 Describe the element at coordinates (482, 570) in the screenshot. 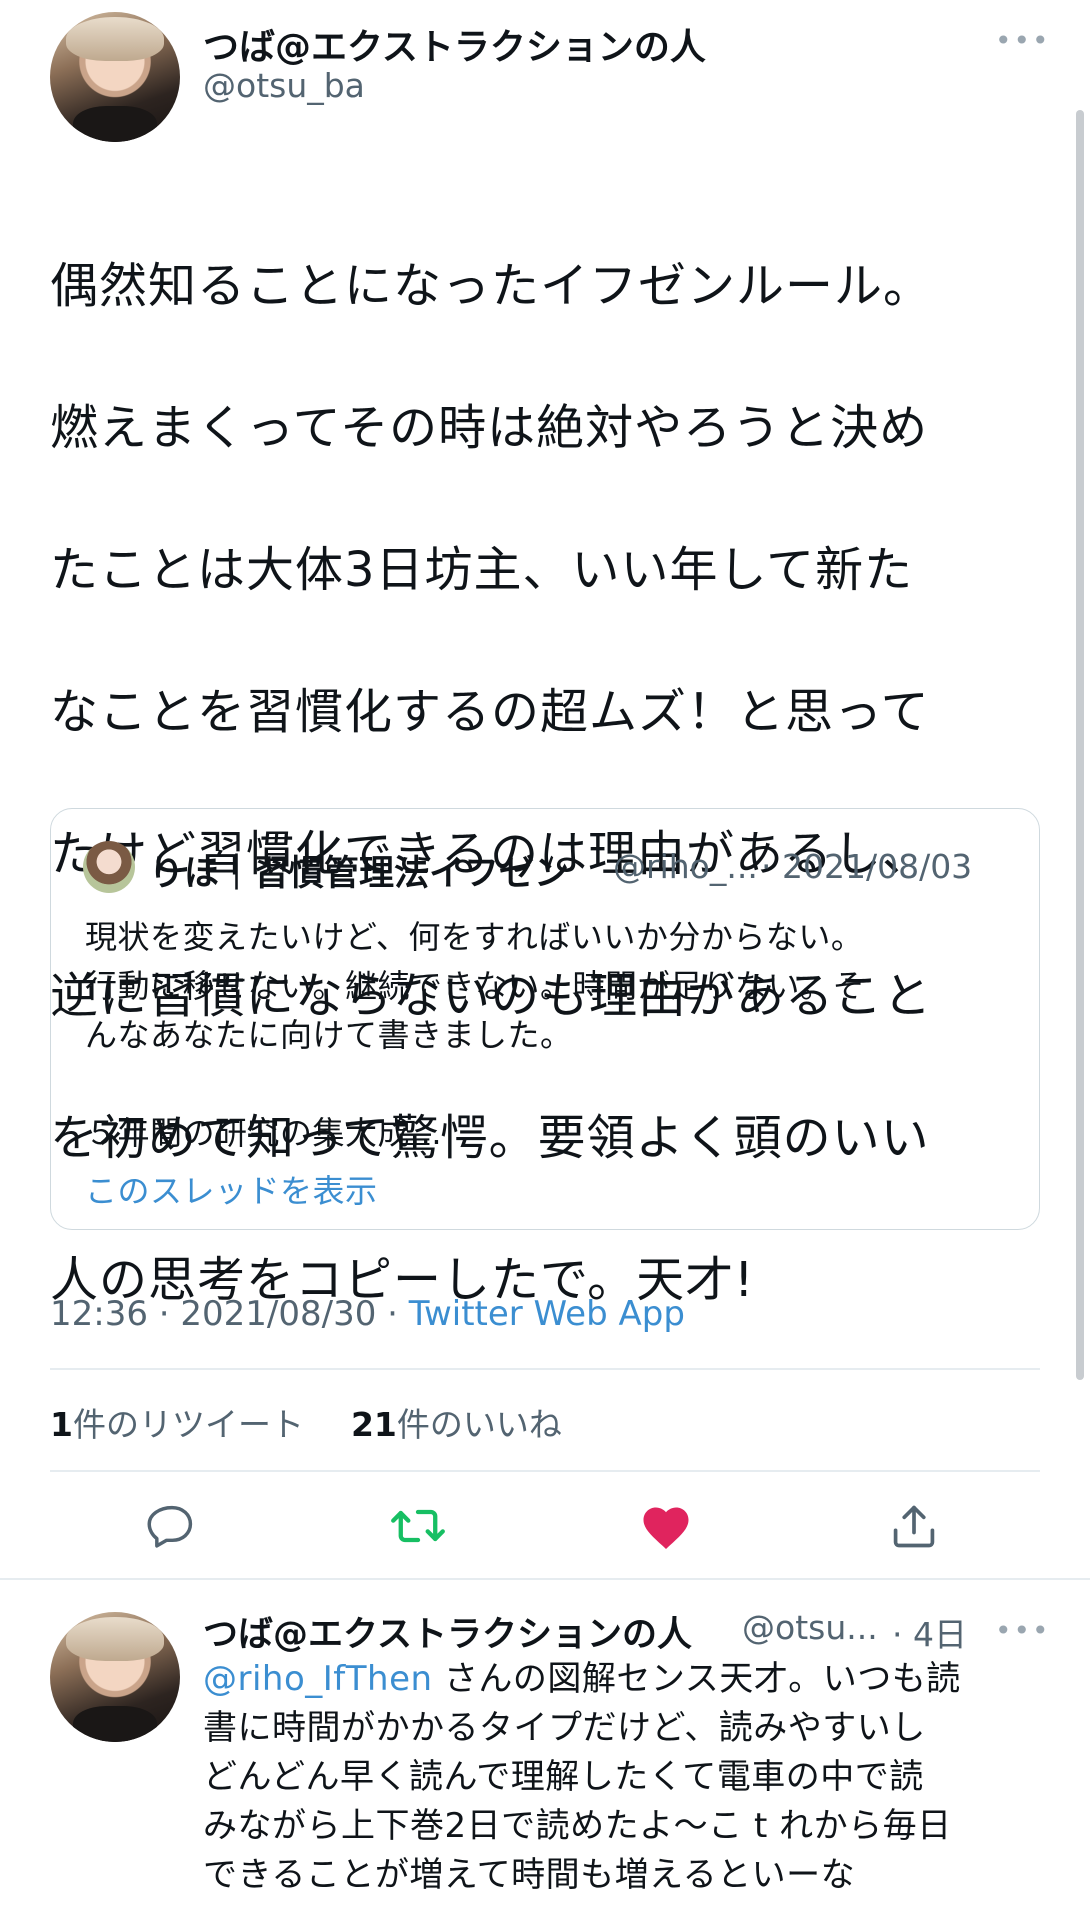

I see `tweet-text-line: たことは大体3日坊主、いい年して新た` at that location.